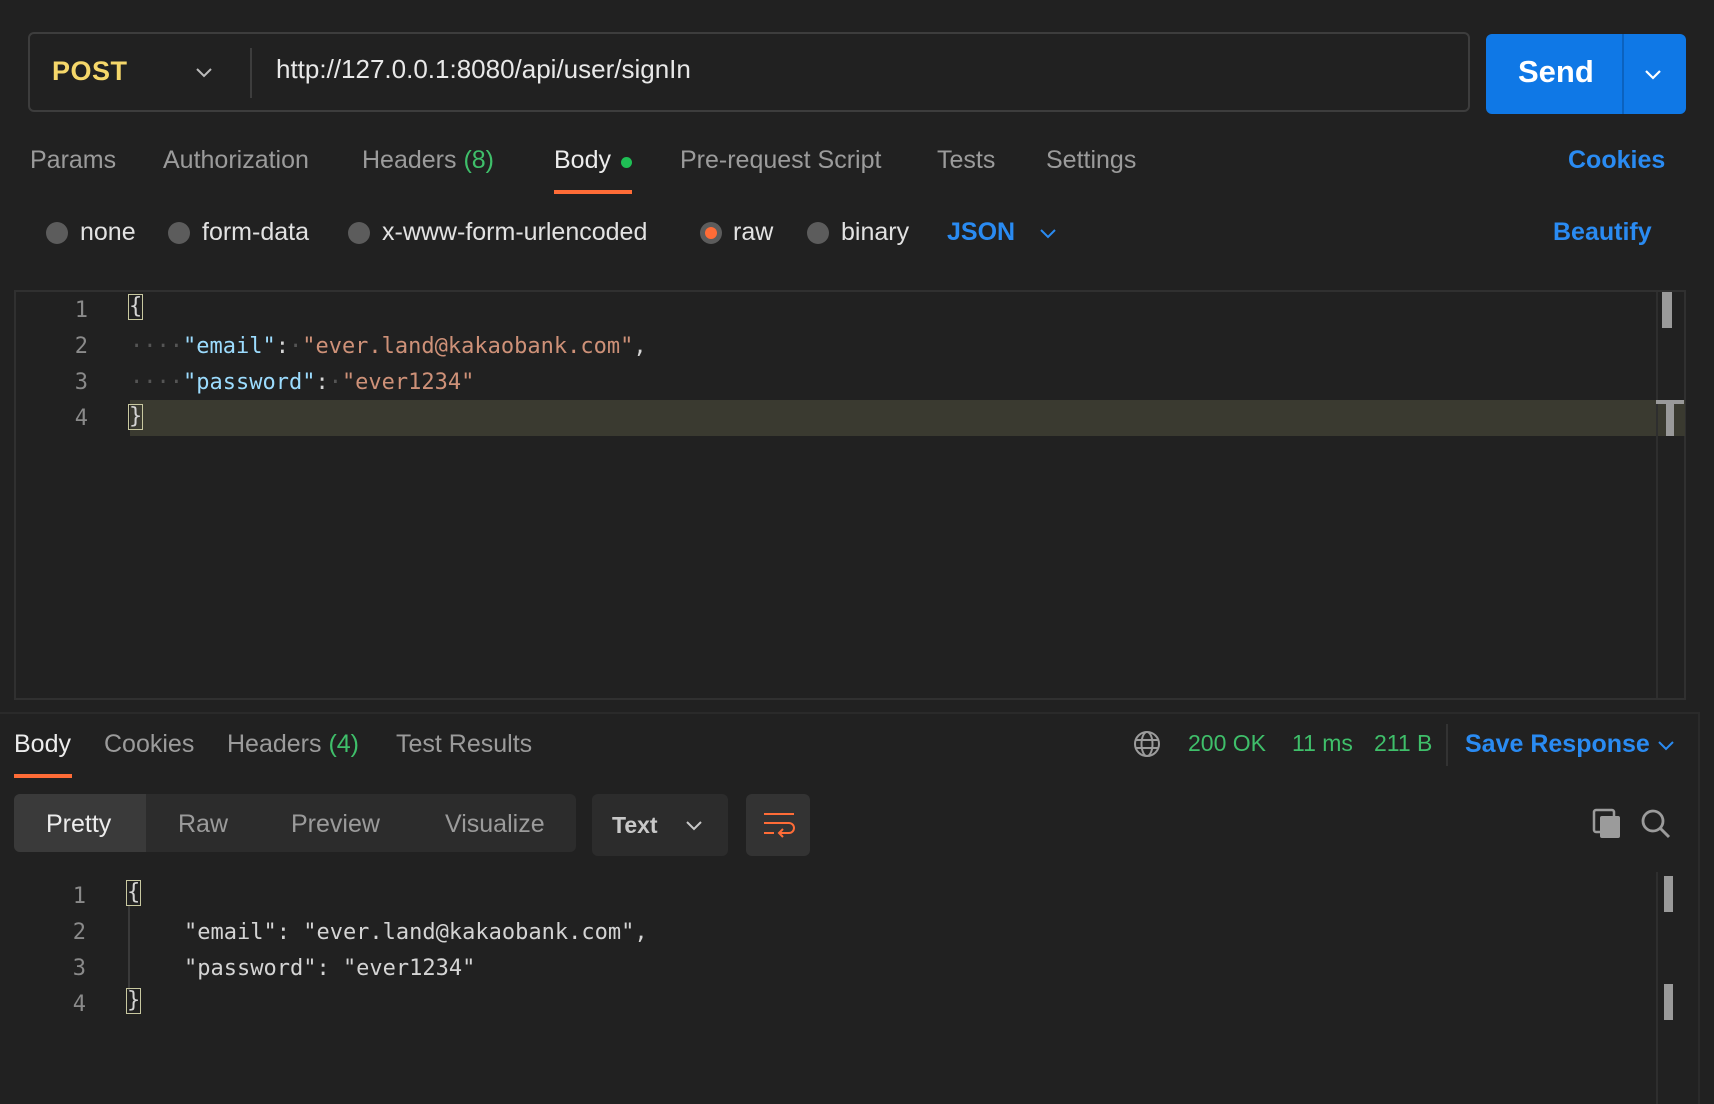 Image resolution: width=1714 pixels, height=1104 pixels. What do you see at coordinates (1227, 743) in the screenshot?
I see `status-code: 200 OK` at bounding box center [1227, 743].